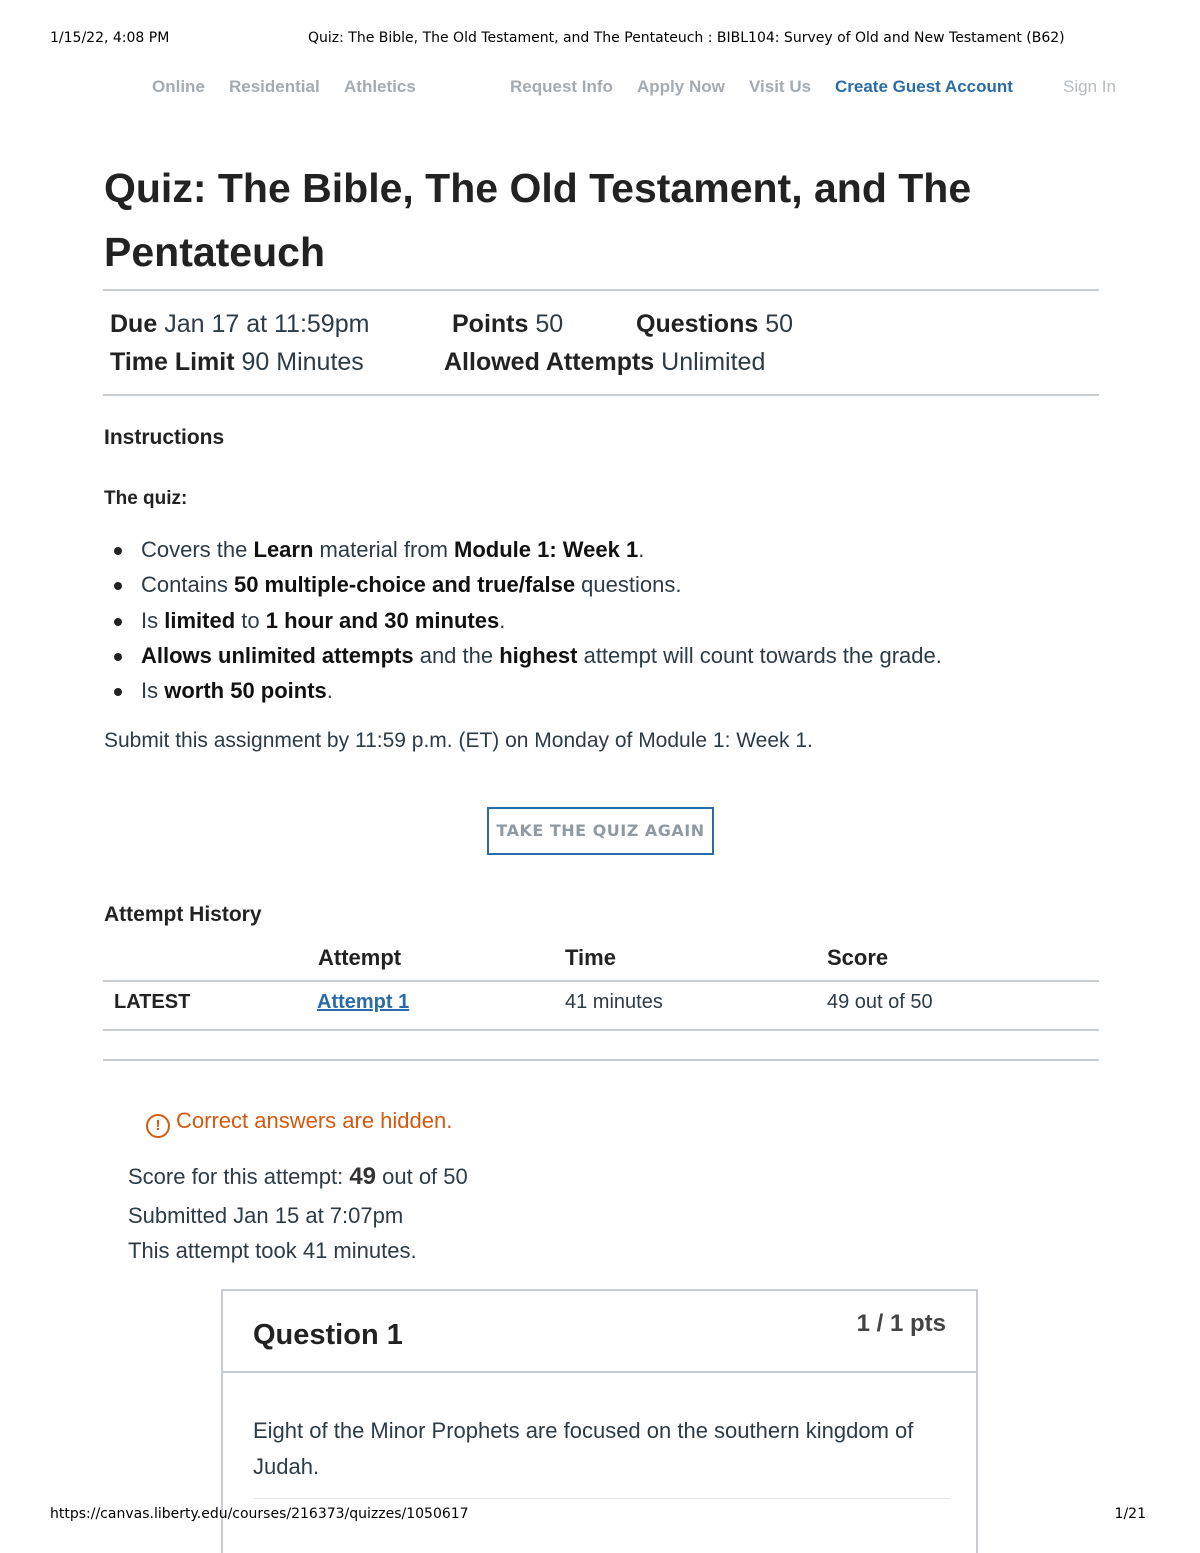 The width and height of the screenshot is (1200, 1553). What do you see at coordinates (158, 1126) in the screenshot?
I see `warning-icon: !` at bounding box center [158, 1126].